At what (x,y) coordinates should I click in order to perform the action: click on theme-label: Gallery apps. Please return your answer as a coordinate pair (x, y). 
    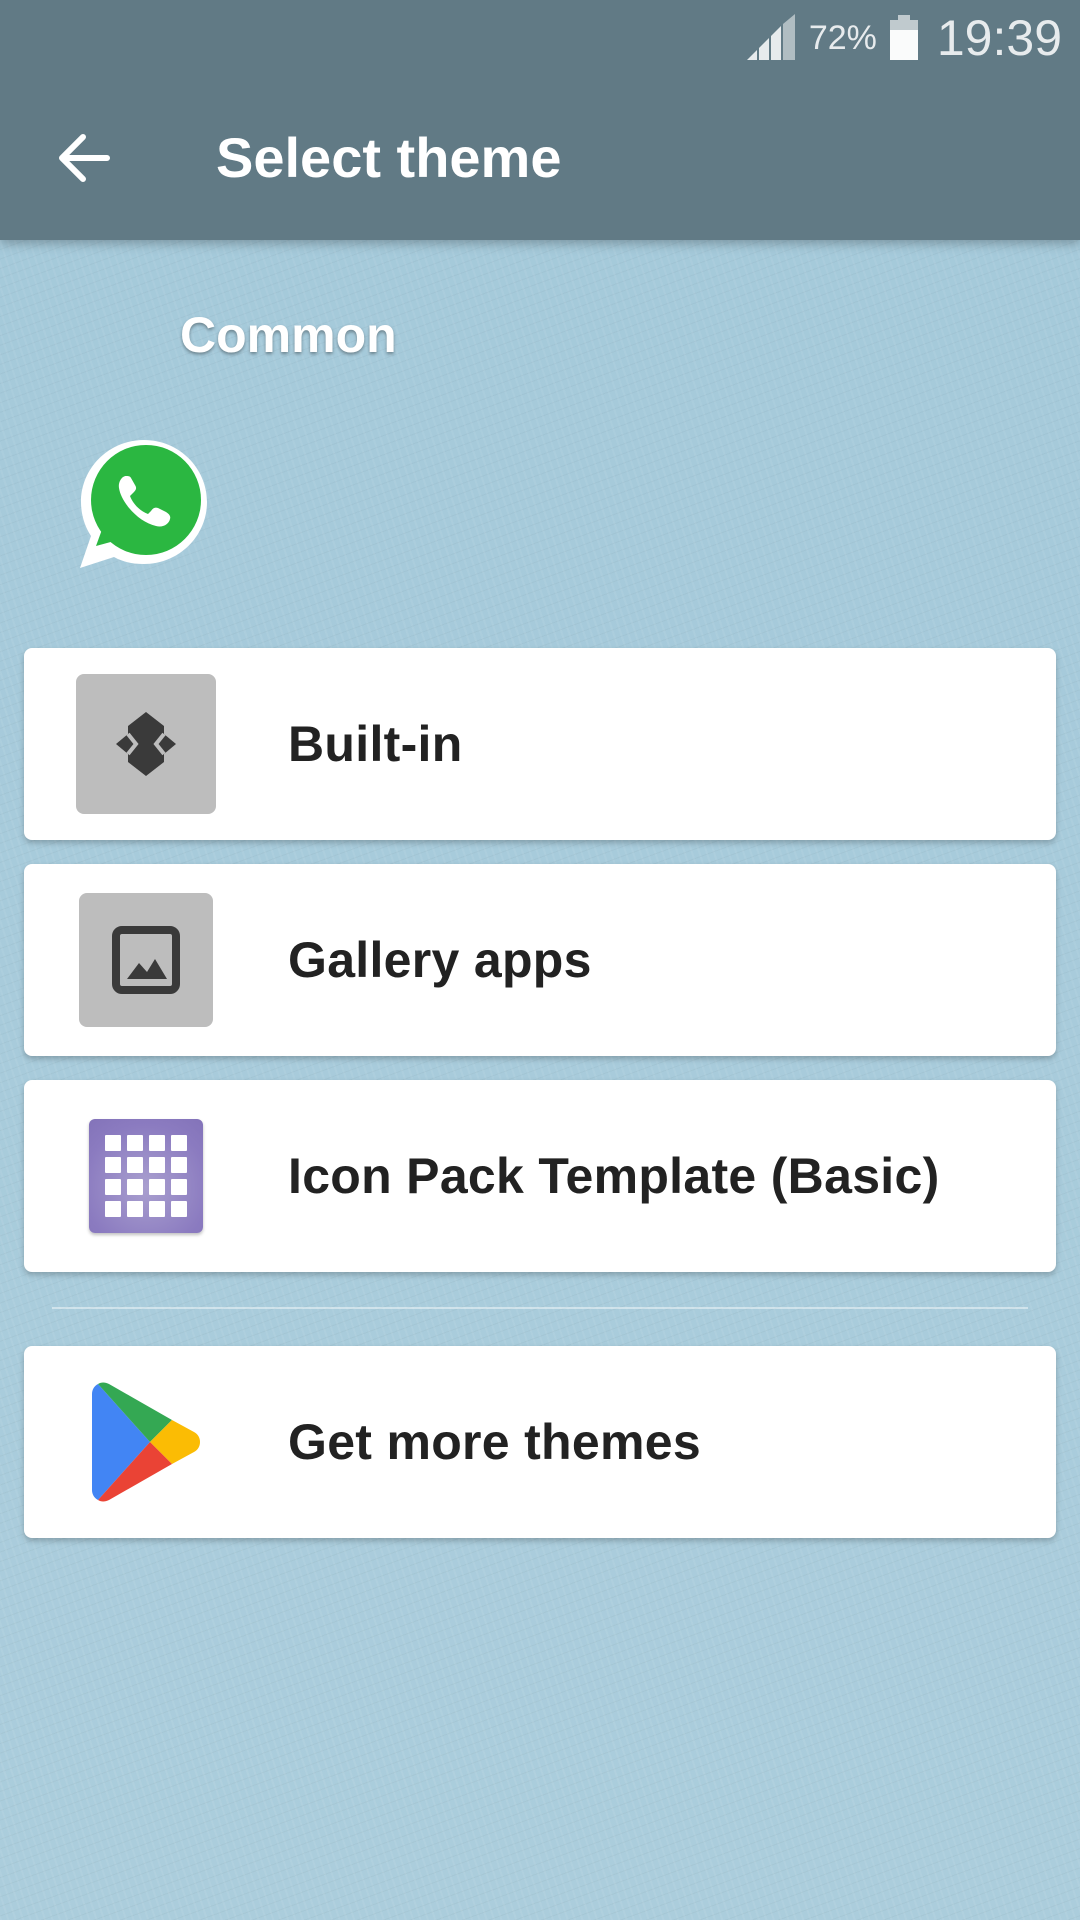
    Looking at the image, I should click on (440, 960).